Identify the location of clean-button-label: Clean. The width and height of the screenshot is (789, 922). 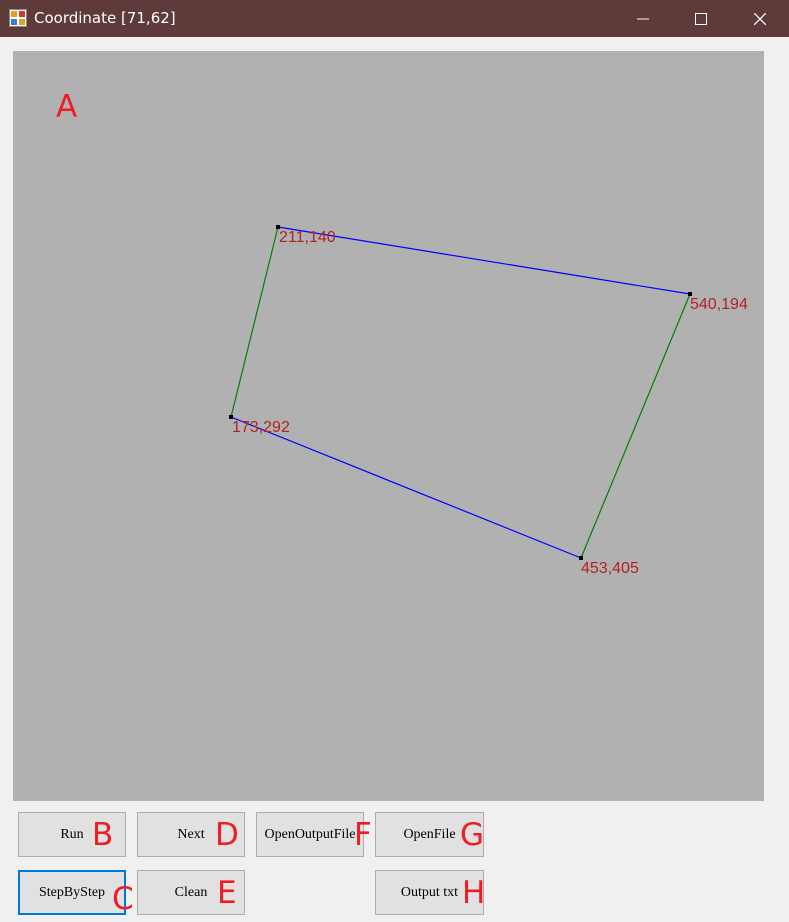
(191, 892).